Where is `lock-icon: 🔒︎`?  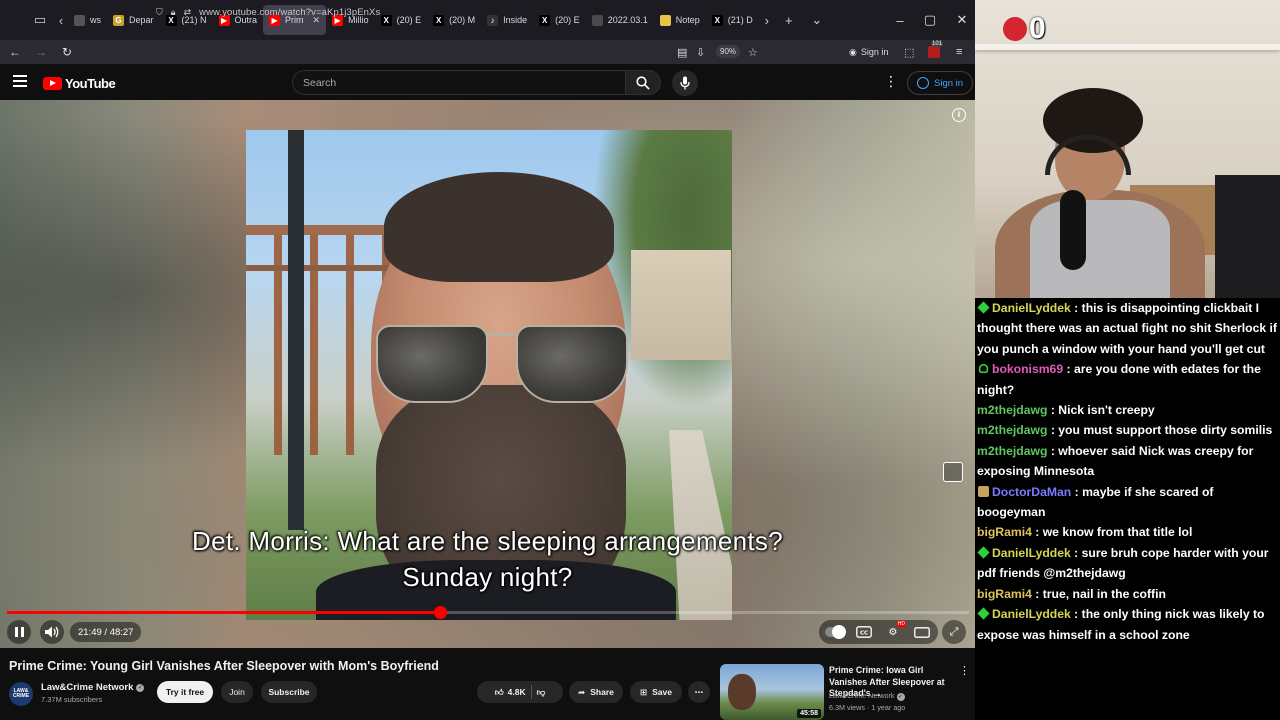 lock-icon: 🔒︎ is located at coordinates (173, 12).